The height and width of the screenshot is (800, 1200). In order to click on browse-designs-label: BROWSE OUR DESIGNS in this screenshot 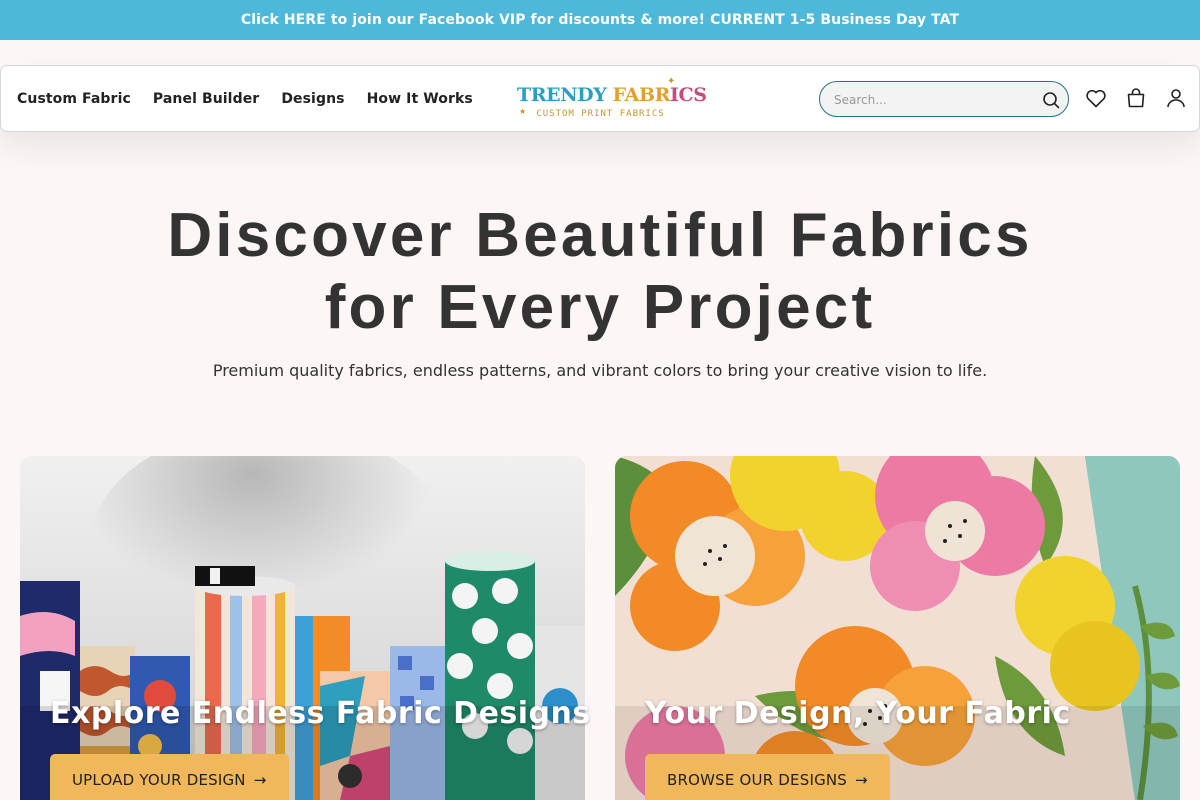, I will do `click(757, 780)`.